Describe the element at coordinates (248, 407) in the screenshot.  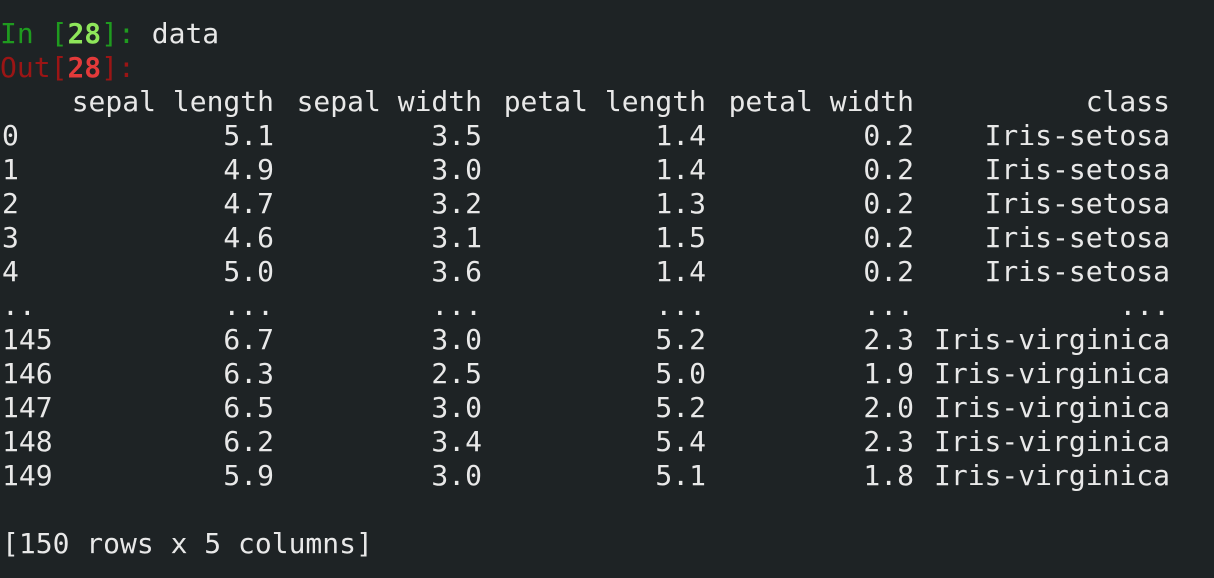
I see `table-cell: 6.5` at that location.